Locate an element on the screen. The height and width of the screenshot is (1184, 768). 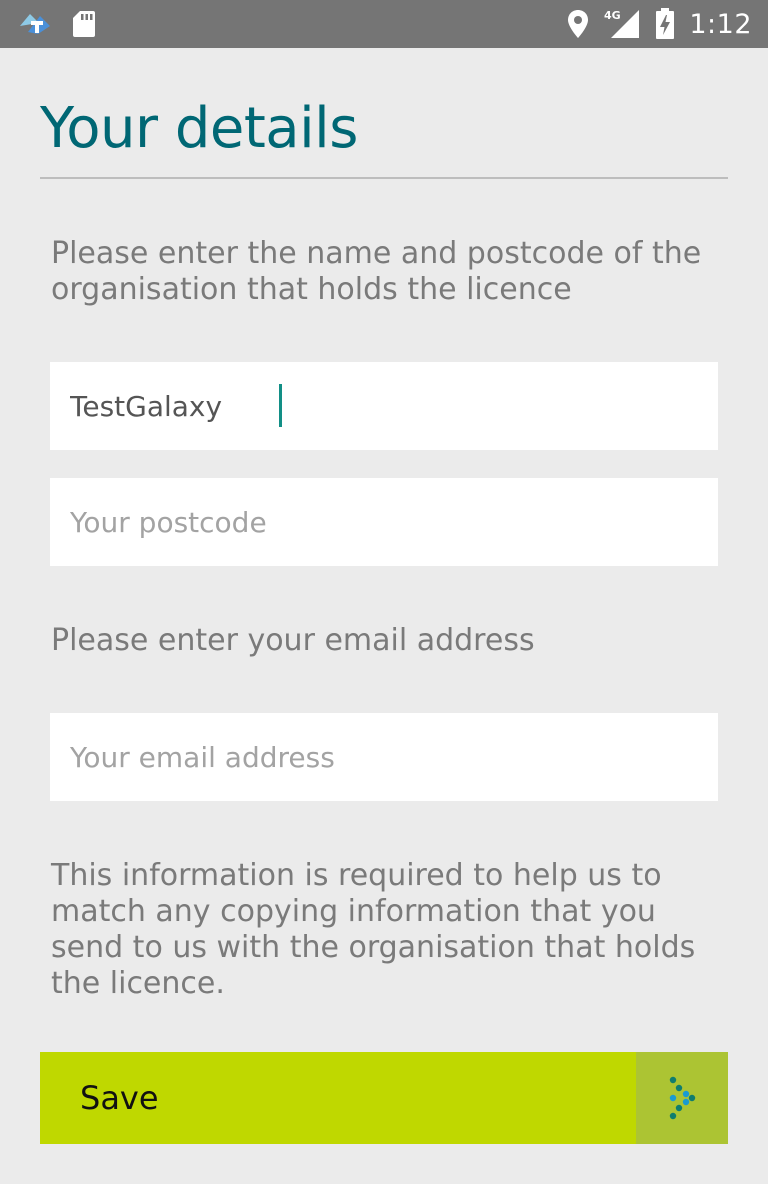
save-button: Save is located at coordinates (384, 1098).